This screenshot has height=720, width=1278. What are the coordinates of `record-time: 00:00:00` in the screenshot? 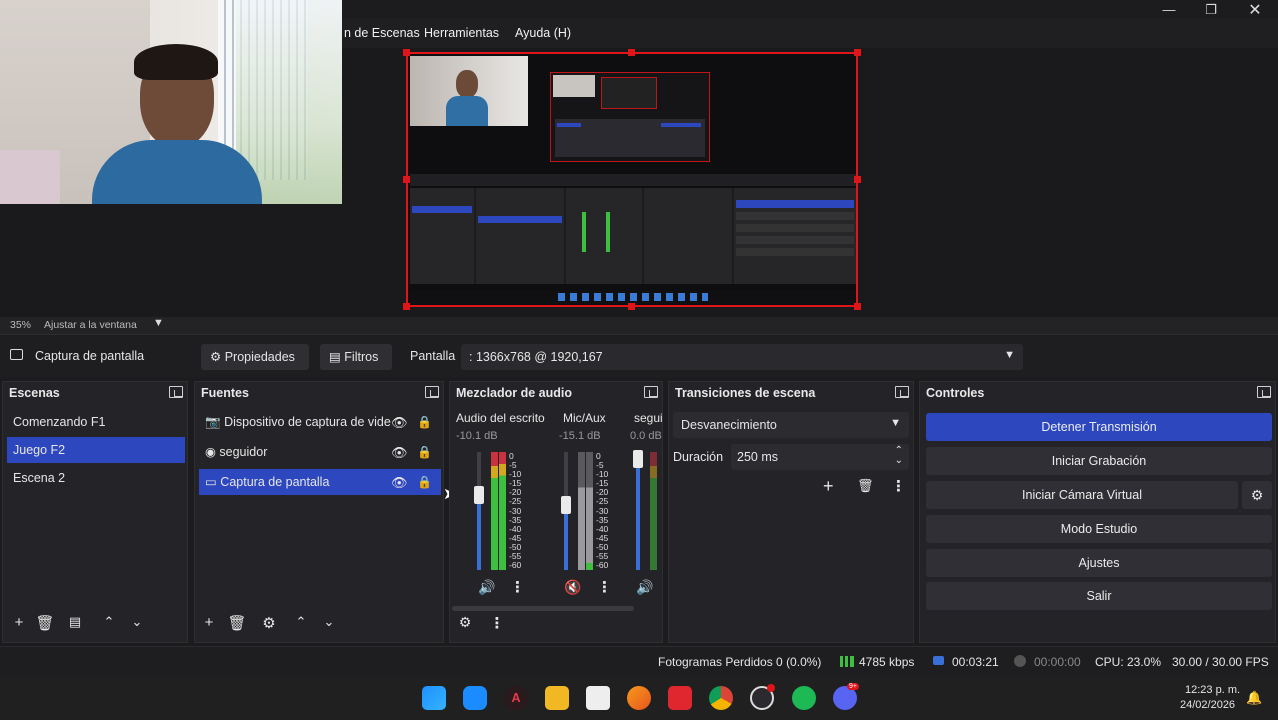 It's located at (1057, 662).